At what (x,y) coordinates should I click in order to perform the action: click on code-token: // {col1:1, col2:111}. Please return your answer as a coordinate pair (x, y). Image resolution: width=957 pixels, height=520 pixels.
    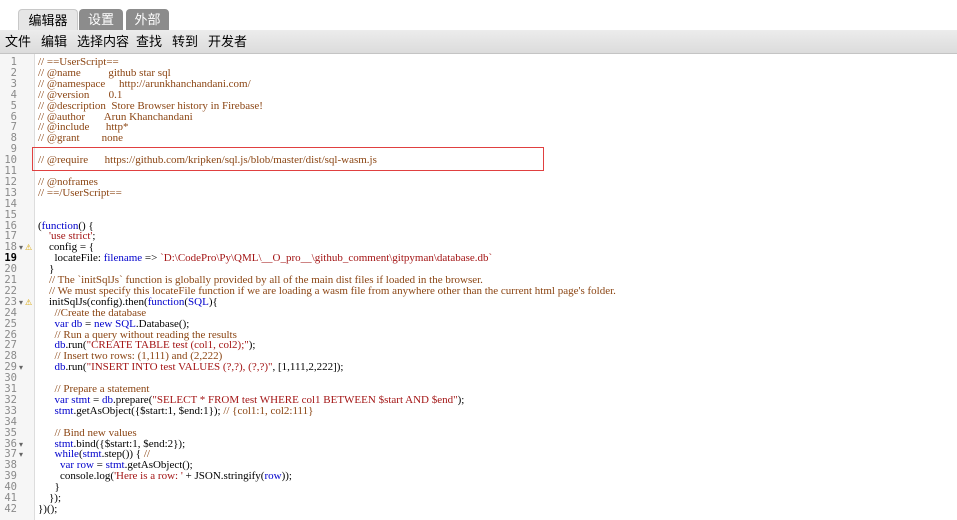
    Looking at the image, I should click on (268, 410).